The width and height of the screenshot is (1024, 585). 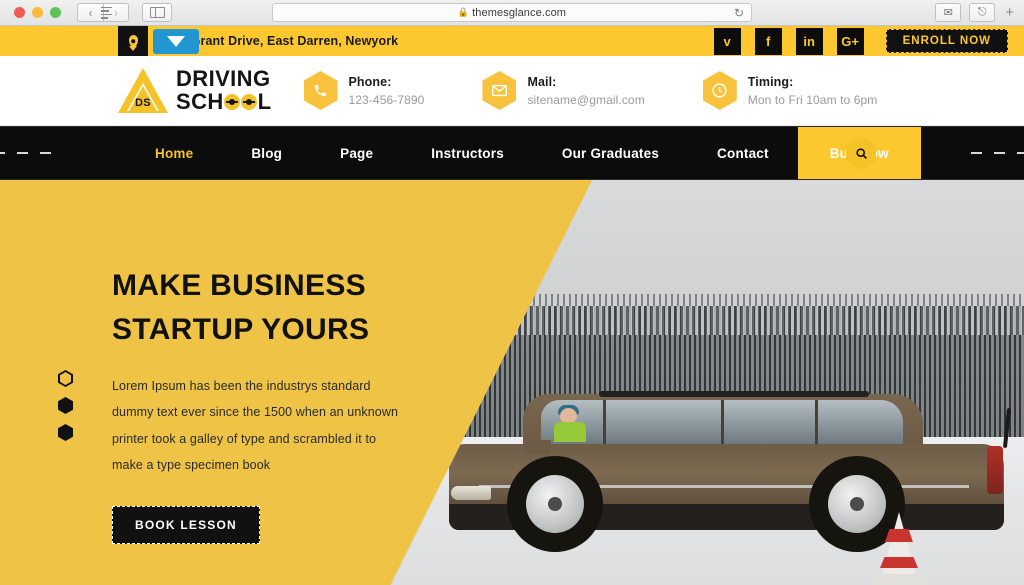 What do you see at coordinates (266, 153) in the screenshot?
I see `nav-item-blog: Blog` at bounding box center [266, 153].